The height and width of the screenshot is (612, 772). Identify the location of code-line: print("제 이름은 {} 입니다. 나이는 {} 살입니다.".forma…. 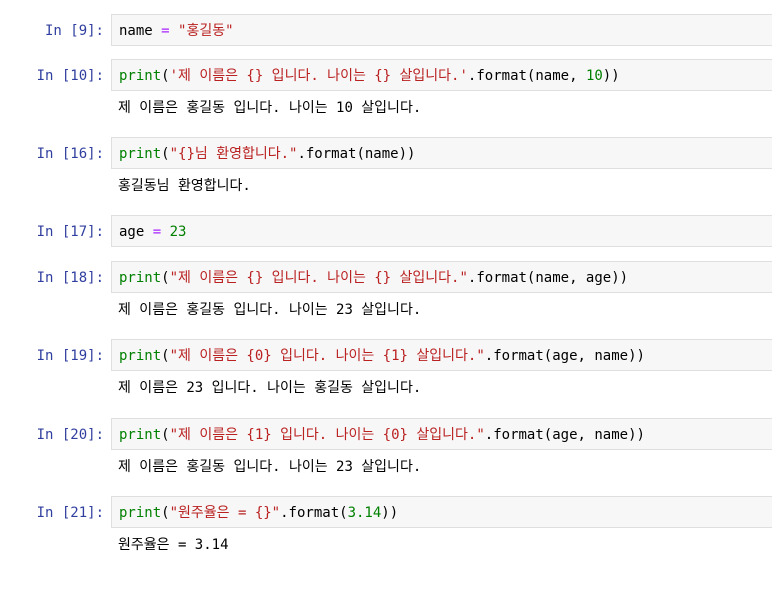
(374, 278).